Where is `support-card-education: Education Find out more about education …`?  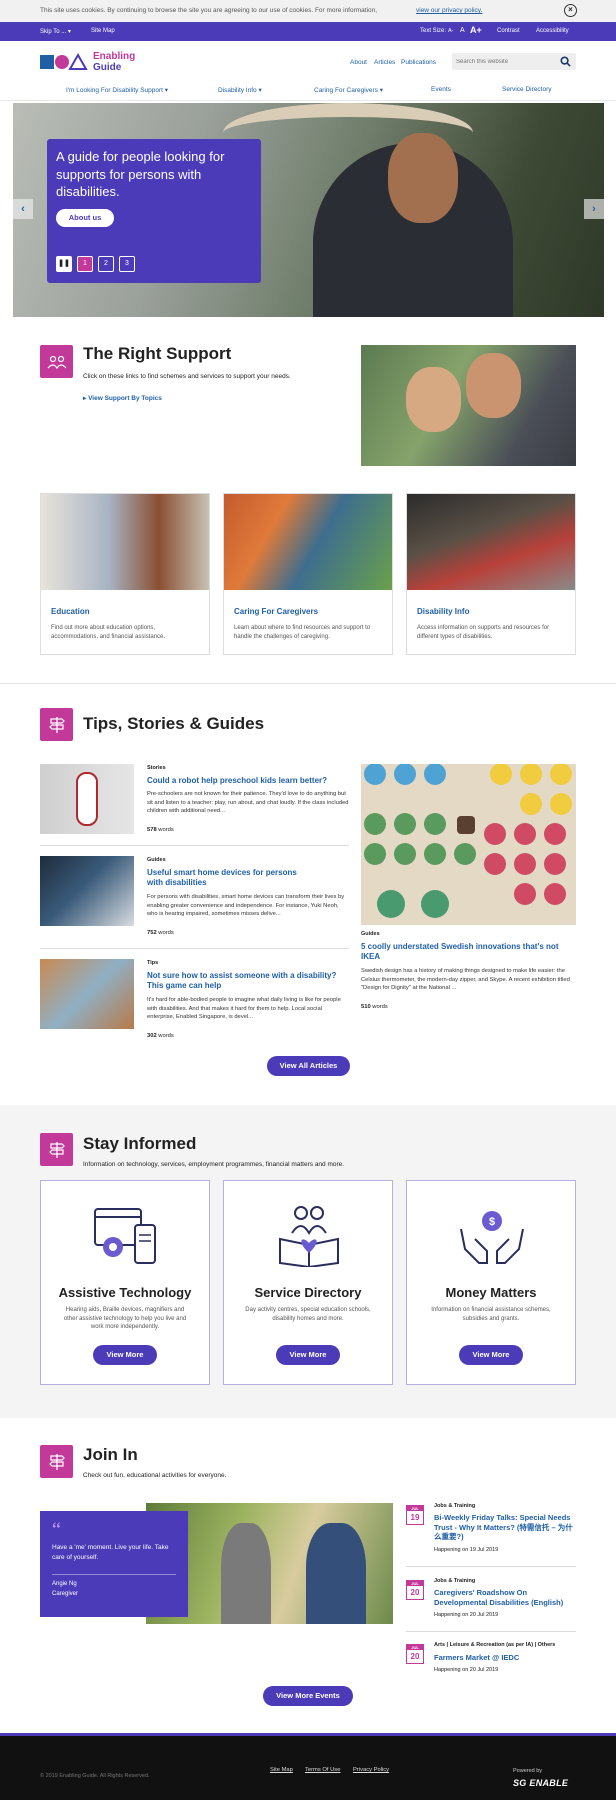
support-card-education: Education Find out more about education … is located at coordinates (125, 574).